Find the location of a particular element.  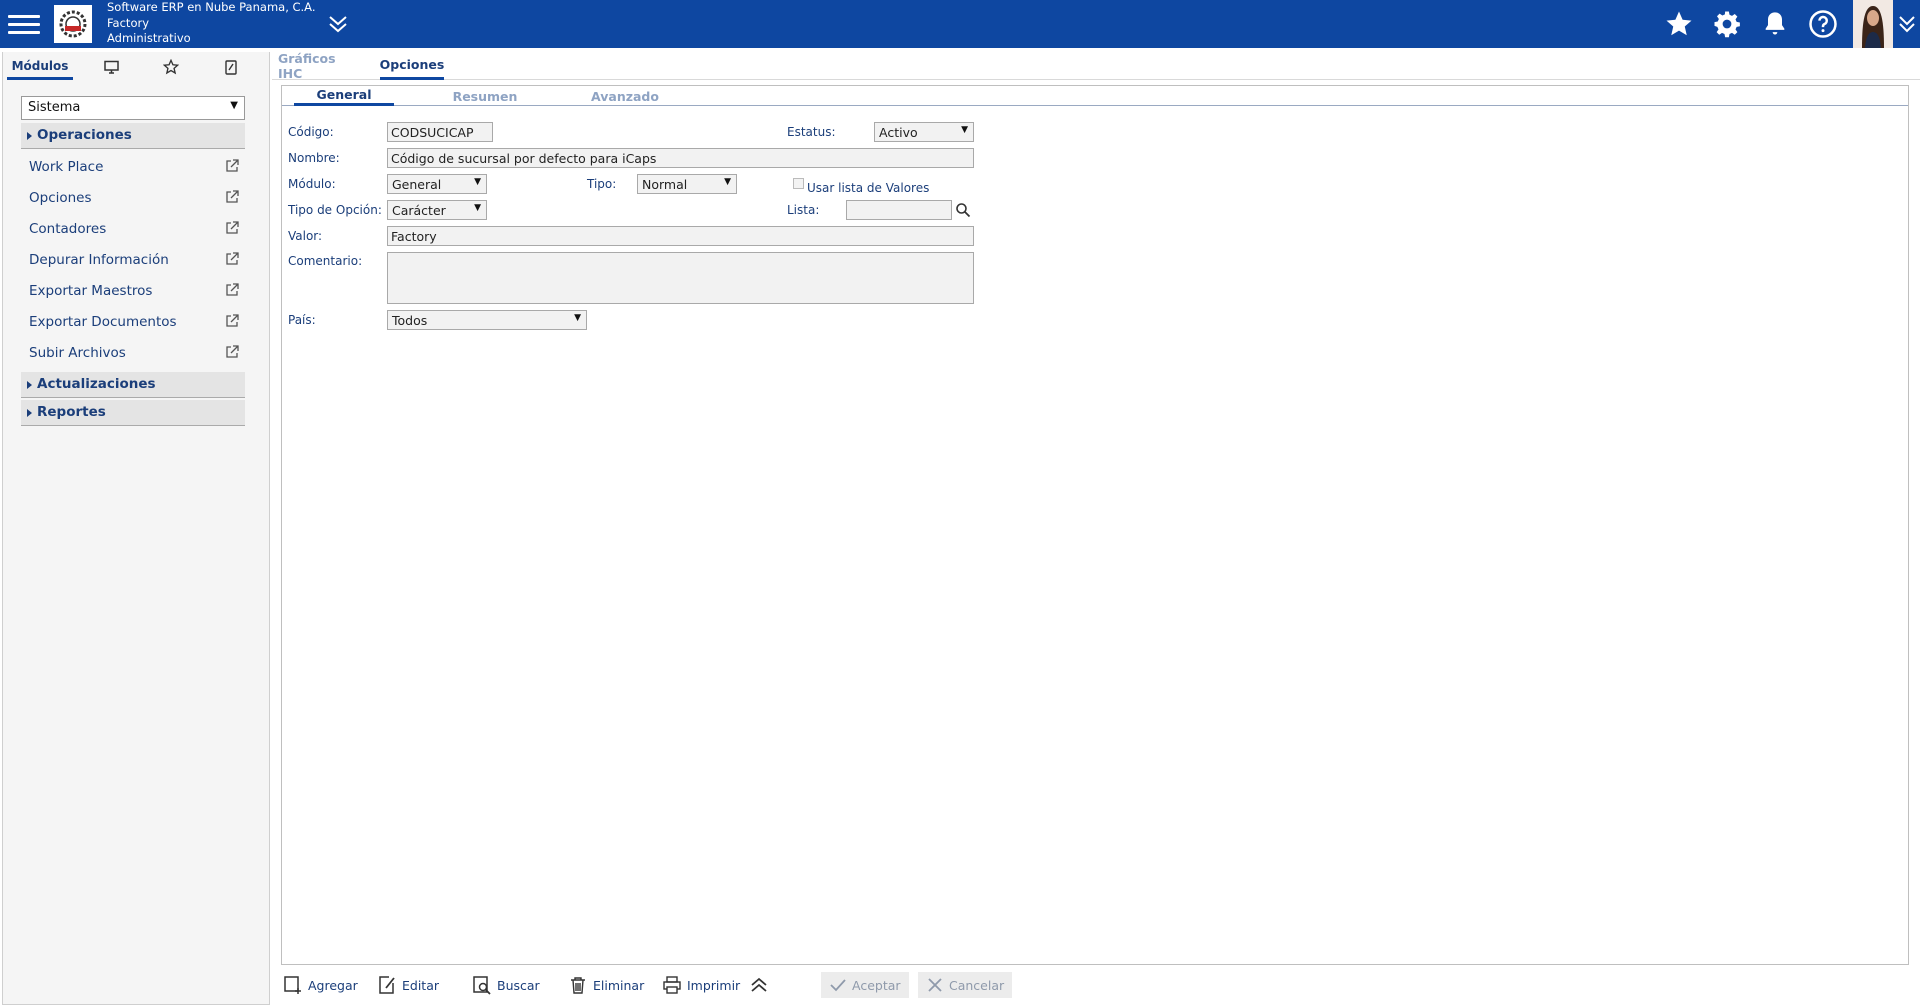

menu-hamburger-icon is located at coordinates (24, 24).